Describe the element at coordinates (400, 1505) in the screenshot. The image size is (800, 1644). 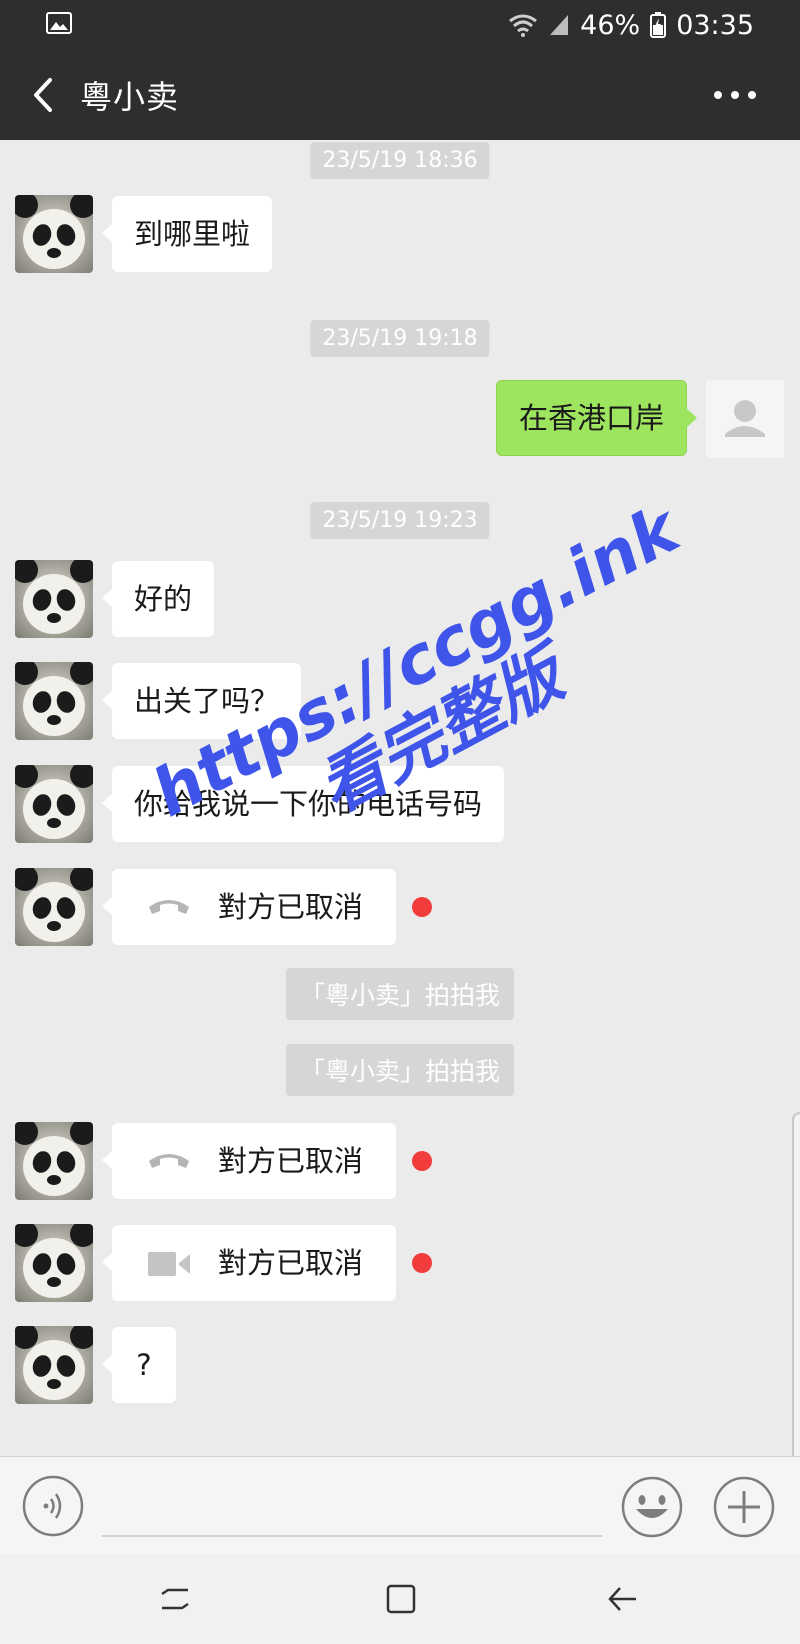
I see `input-bar` at that location.